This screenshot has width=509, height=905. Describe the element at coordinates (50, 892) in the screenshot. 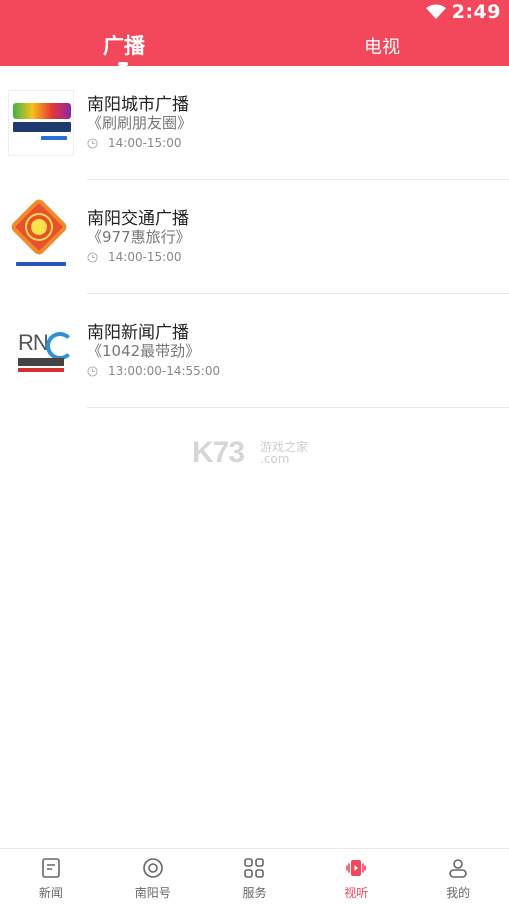

I see `nav-label: 新闻` at that location.